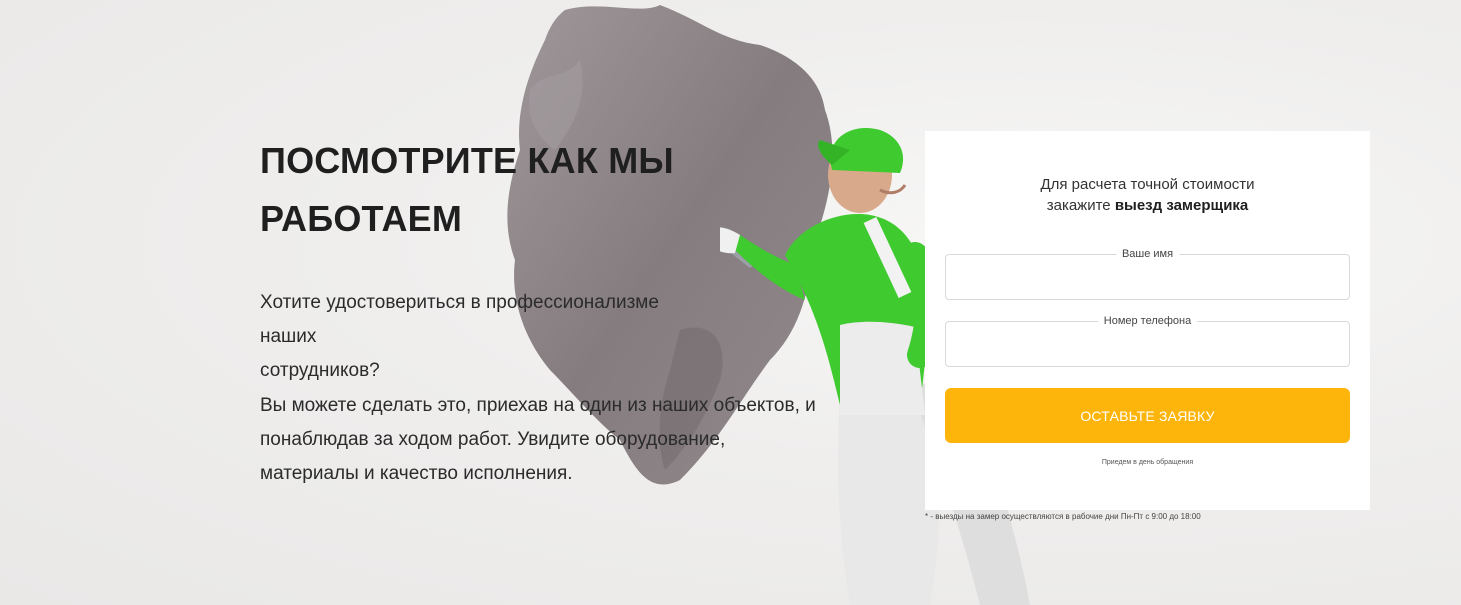  What do you see at coordinates (1080, 205) in the screenshot?
I see `form-title-line-2-prefix: закажите` at bounding box center [1080, 205].